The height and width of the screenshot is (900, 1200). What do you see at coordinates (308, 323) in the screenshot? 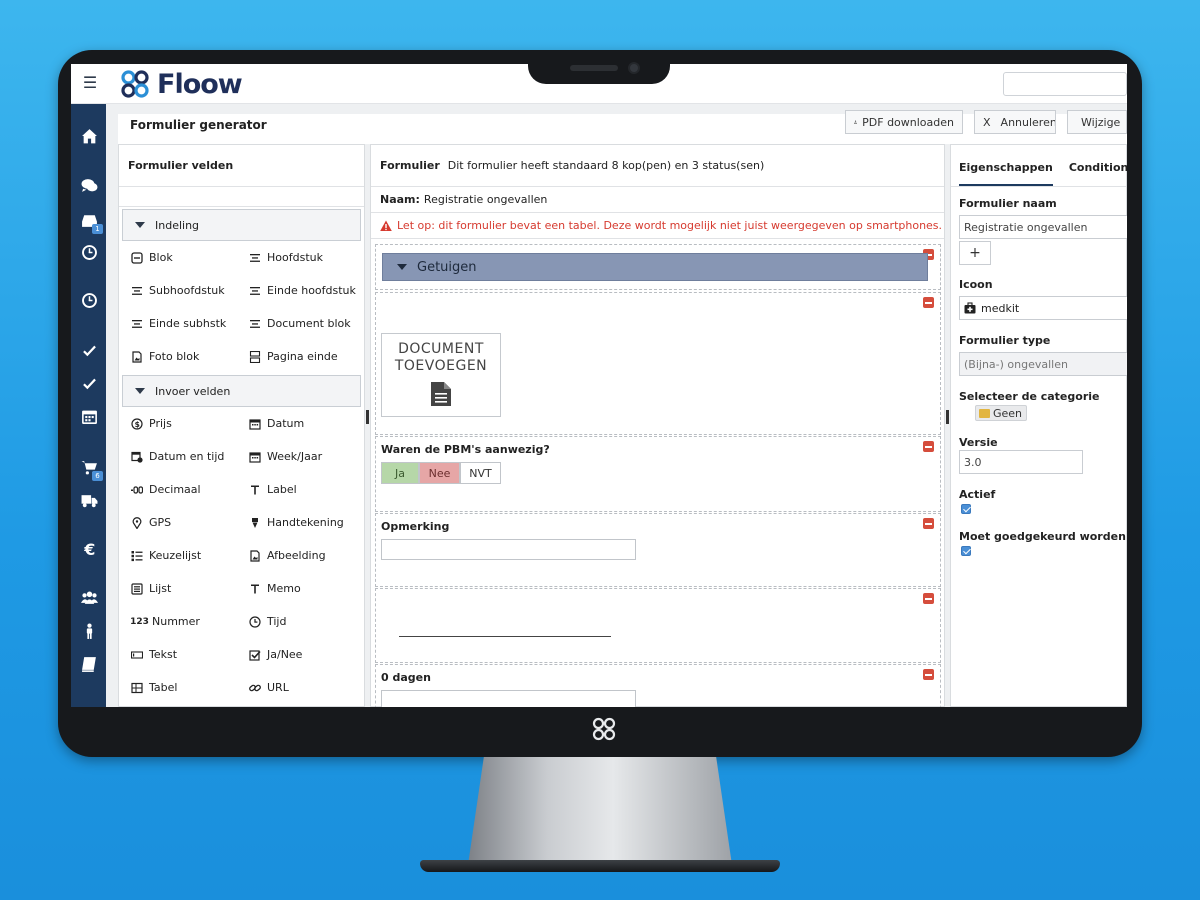
I see `field-document-blok: Document blok` at bounding box center [308, 323].